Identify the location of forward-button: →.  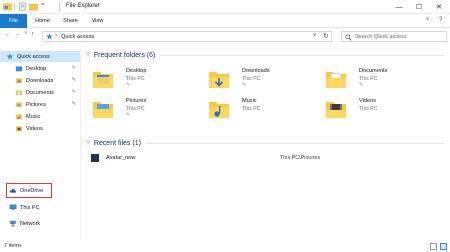
(17, 34).